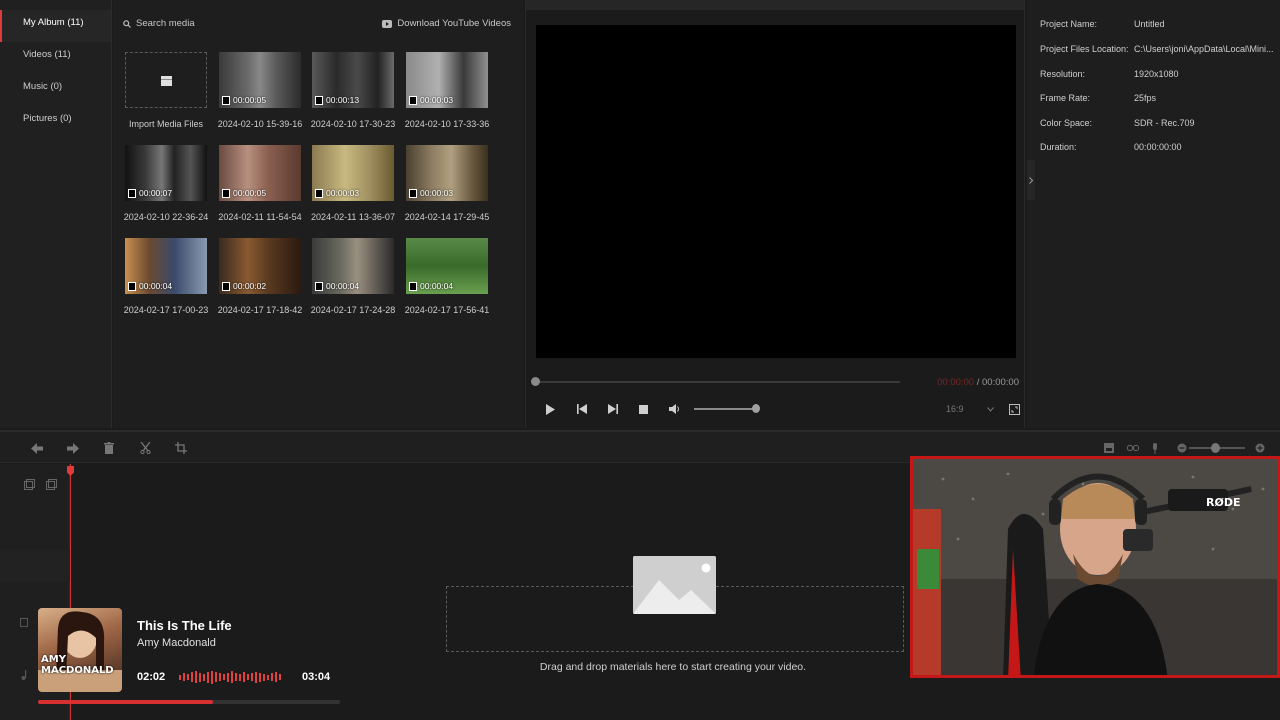 The height and width of the screenshot is (720, 1280). I want to click on play-button, so click(550, 409).